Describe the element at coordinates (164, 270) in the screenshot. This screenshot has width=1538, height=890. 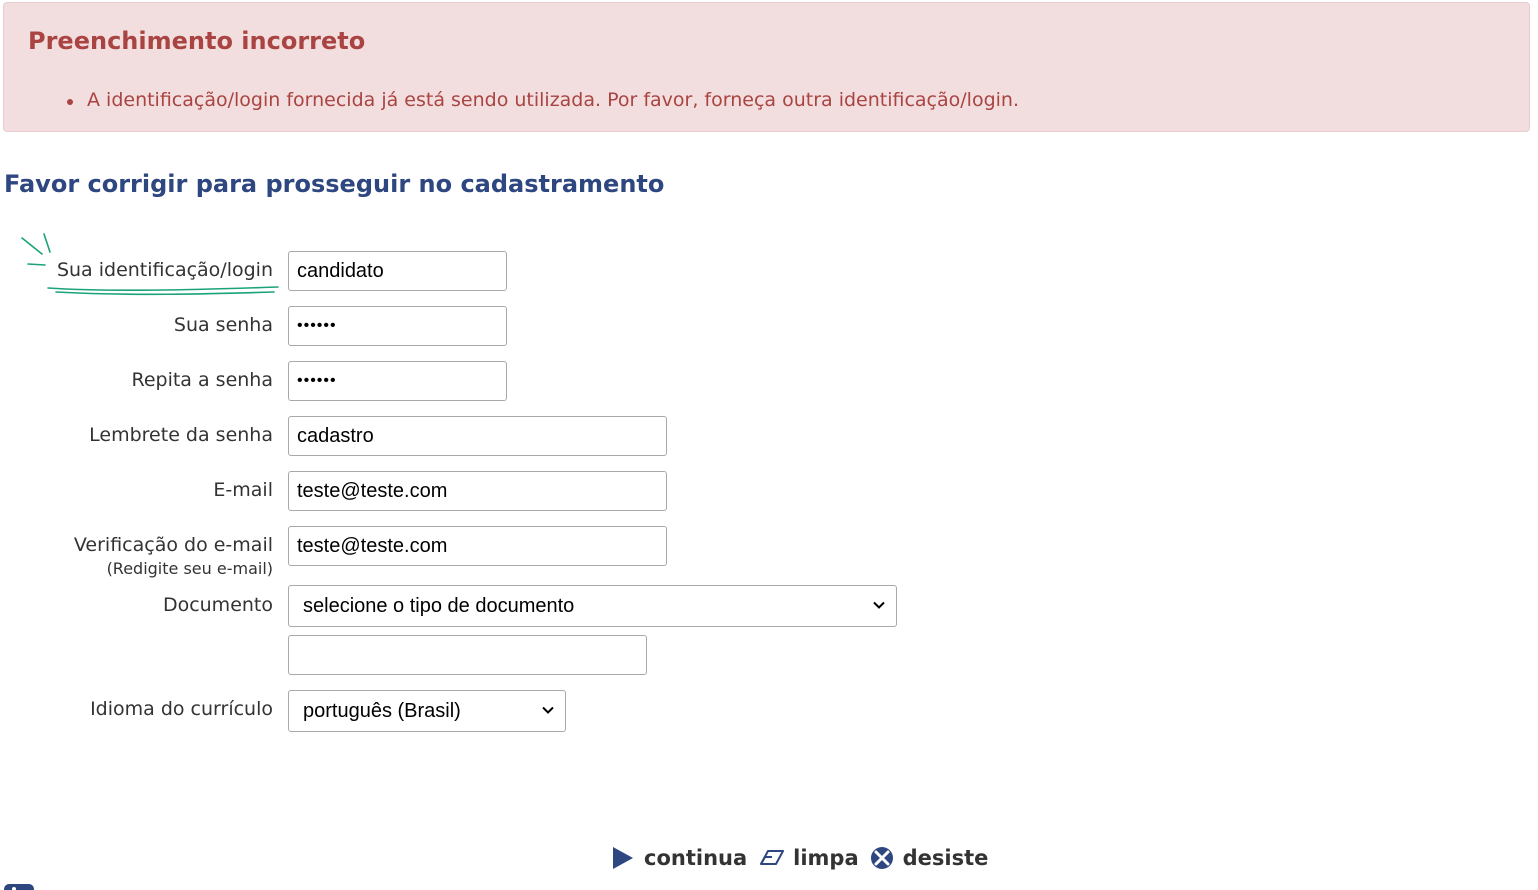
I see `login-label: Sua identificação/login` at that location.